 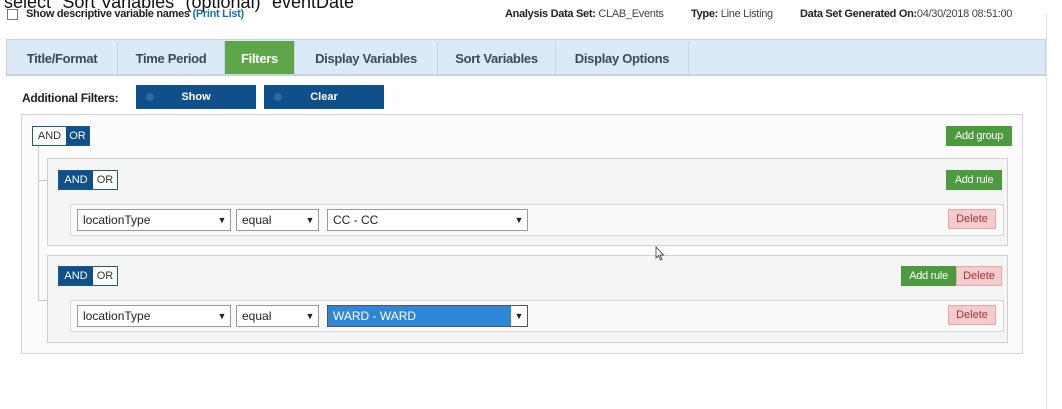 I want to click on tab-title-format: Title/Format, so click(x=62, y=58).